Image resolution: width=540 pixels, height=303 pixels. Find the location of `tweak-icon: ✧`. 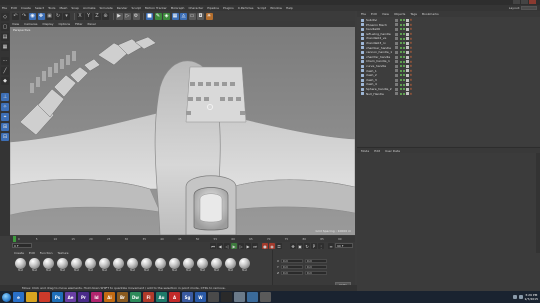

tweak-icon: ✧ is located at coordinates (5, 107).